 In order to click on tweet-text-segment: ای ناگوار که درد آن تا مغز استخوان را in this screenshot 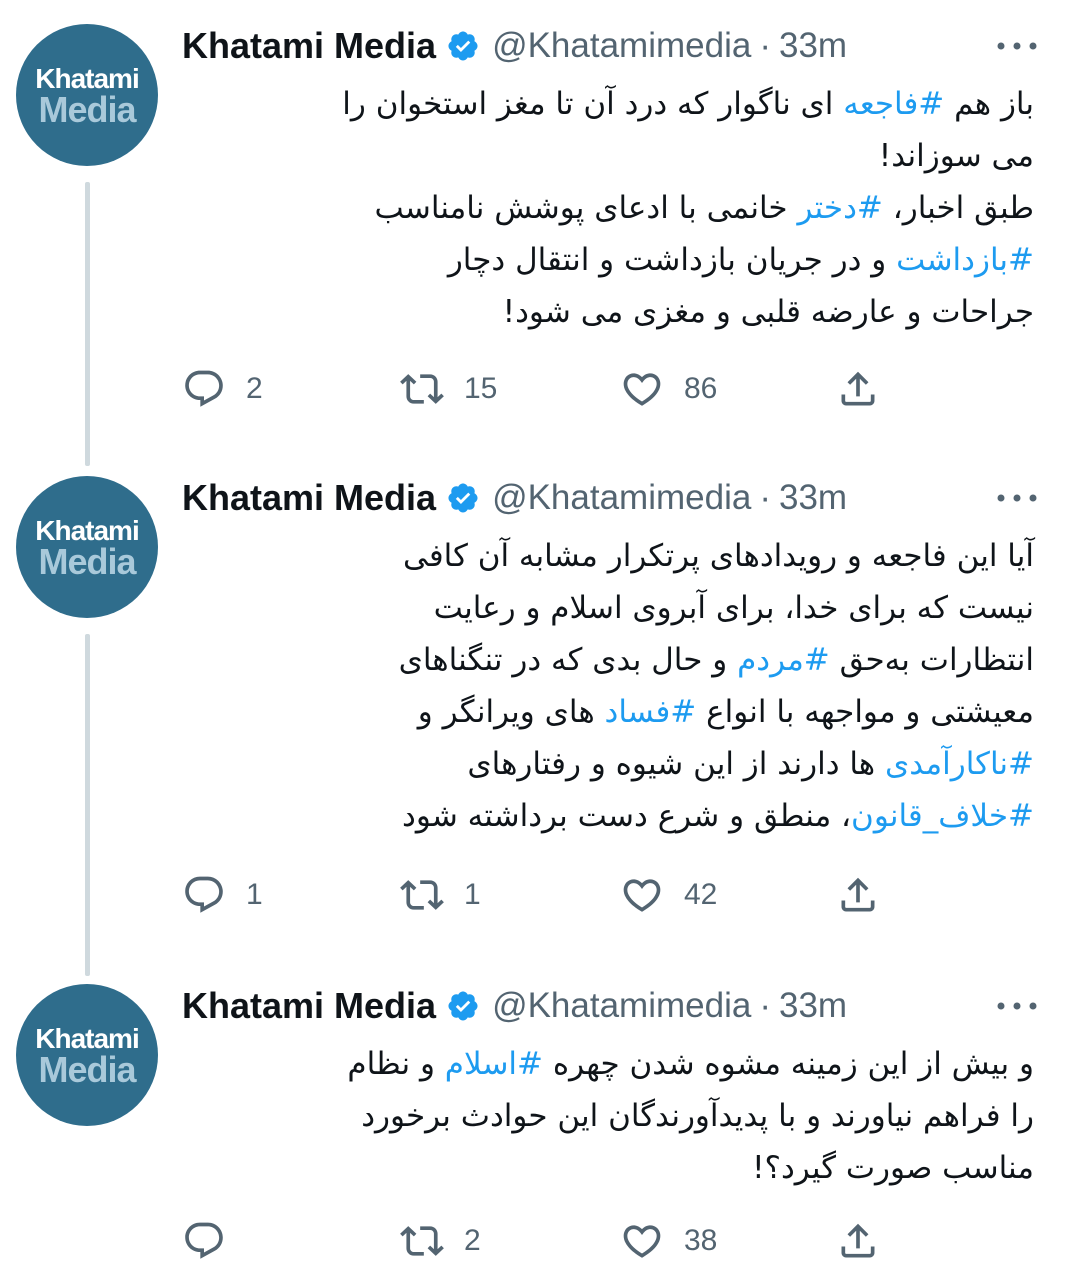, I will do `click(593, 104)`.